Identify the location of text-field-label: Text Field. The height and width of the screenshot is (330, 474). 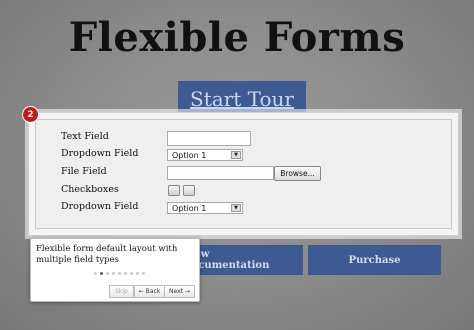
(85, 136).